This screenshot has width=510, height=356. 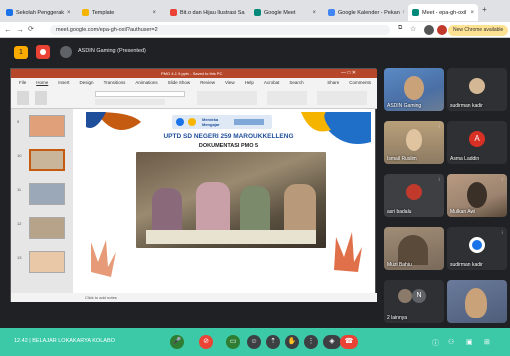 What do you see at coordinates (285, 12) in the screenshot?
I see `browser-tab: Google Meet ×` at bounding box center [285, 12].